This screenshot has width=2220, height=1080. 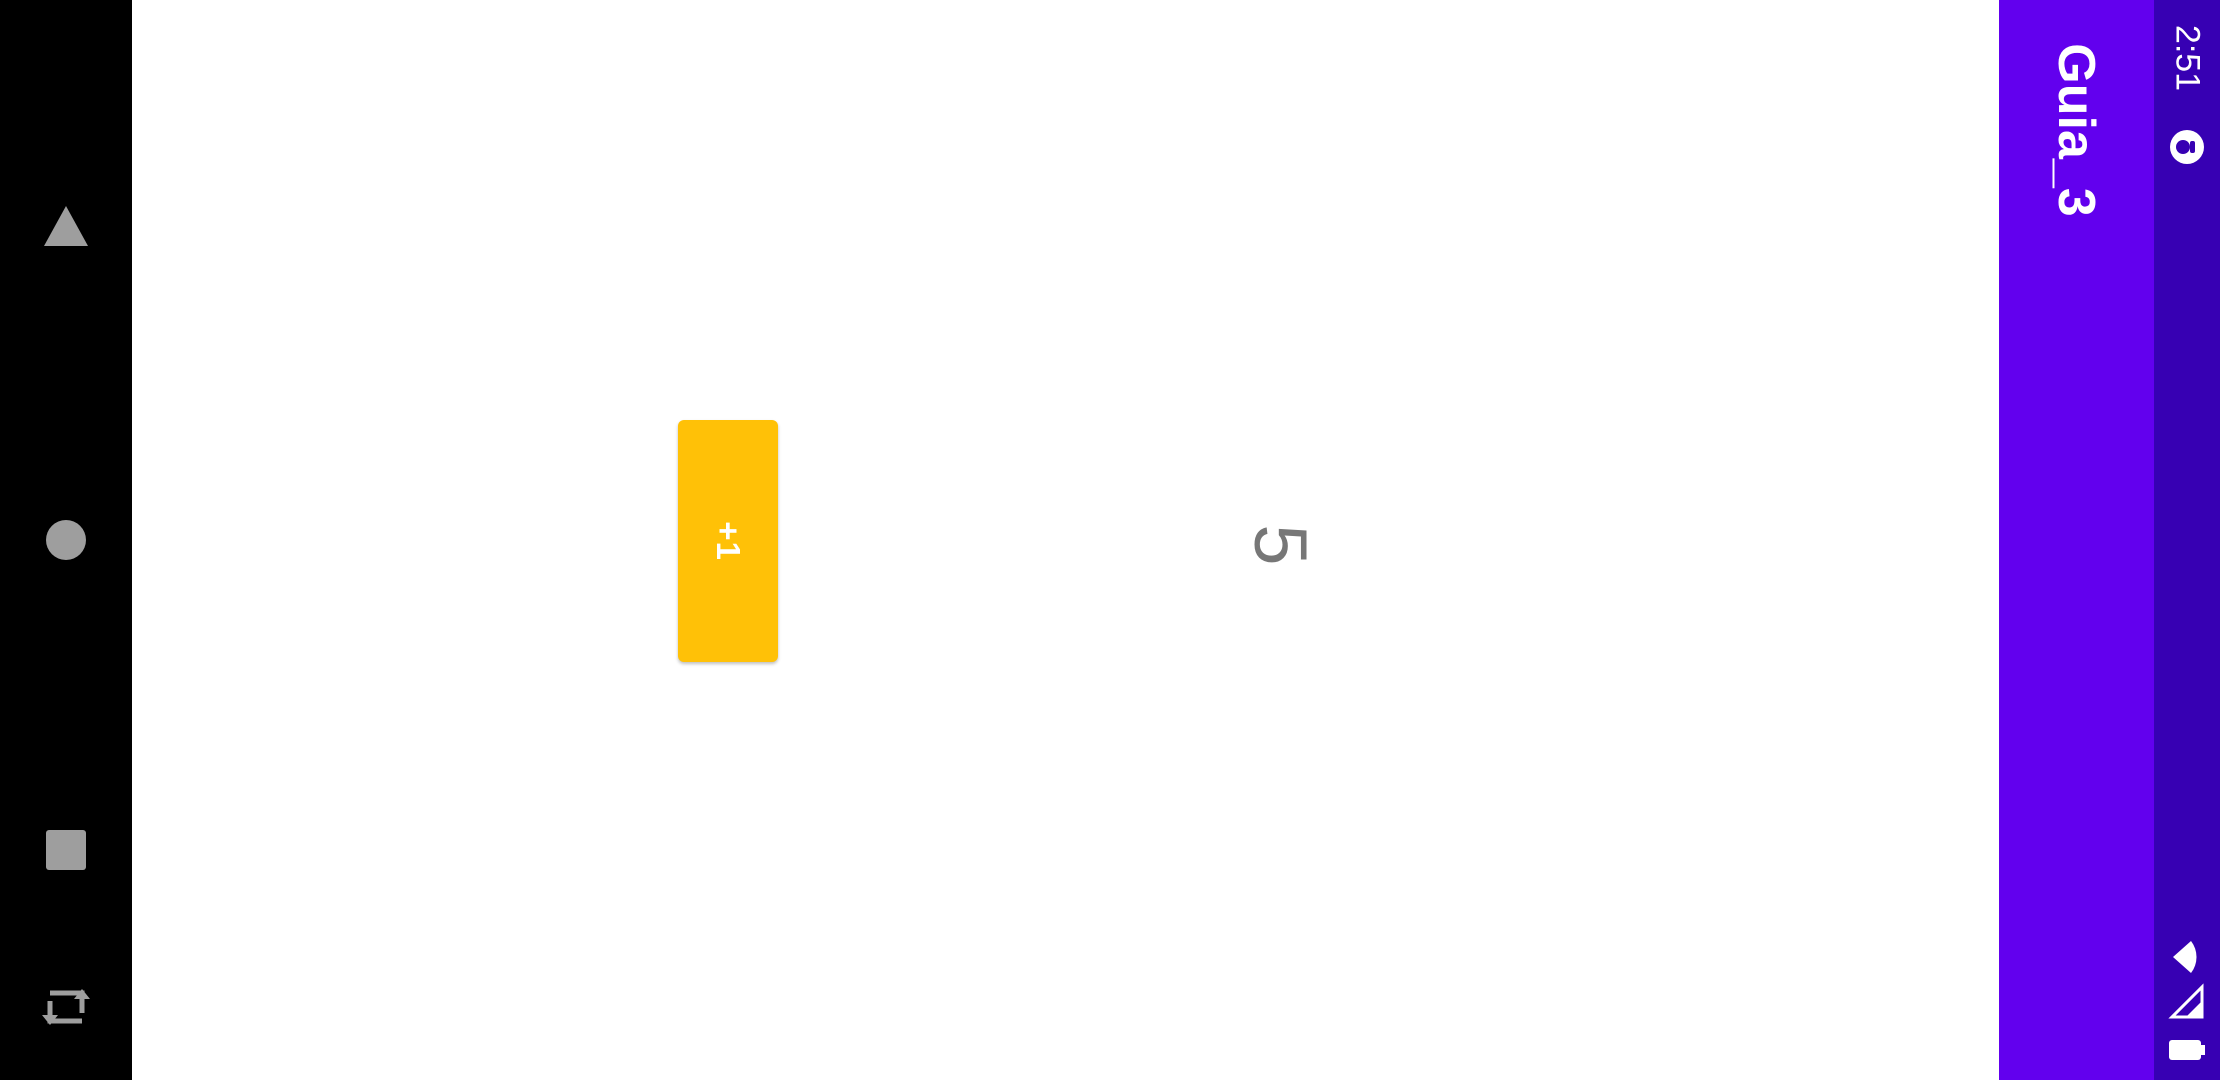 I want to click on wifi-icon, so click(x=2187, y=957).